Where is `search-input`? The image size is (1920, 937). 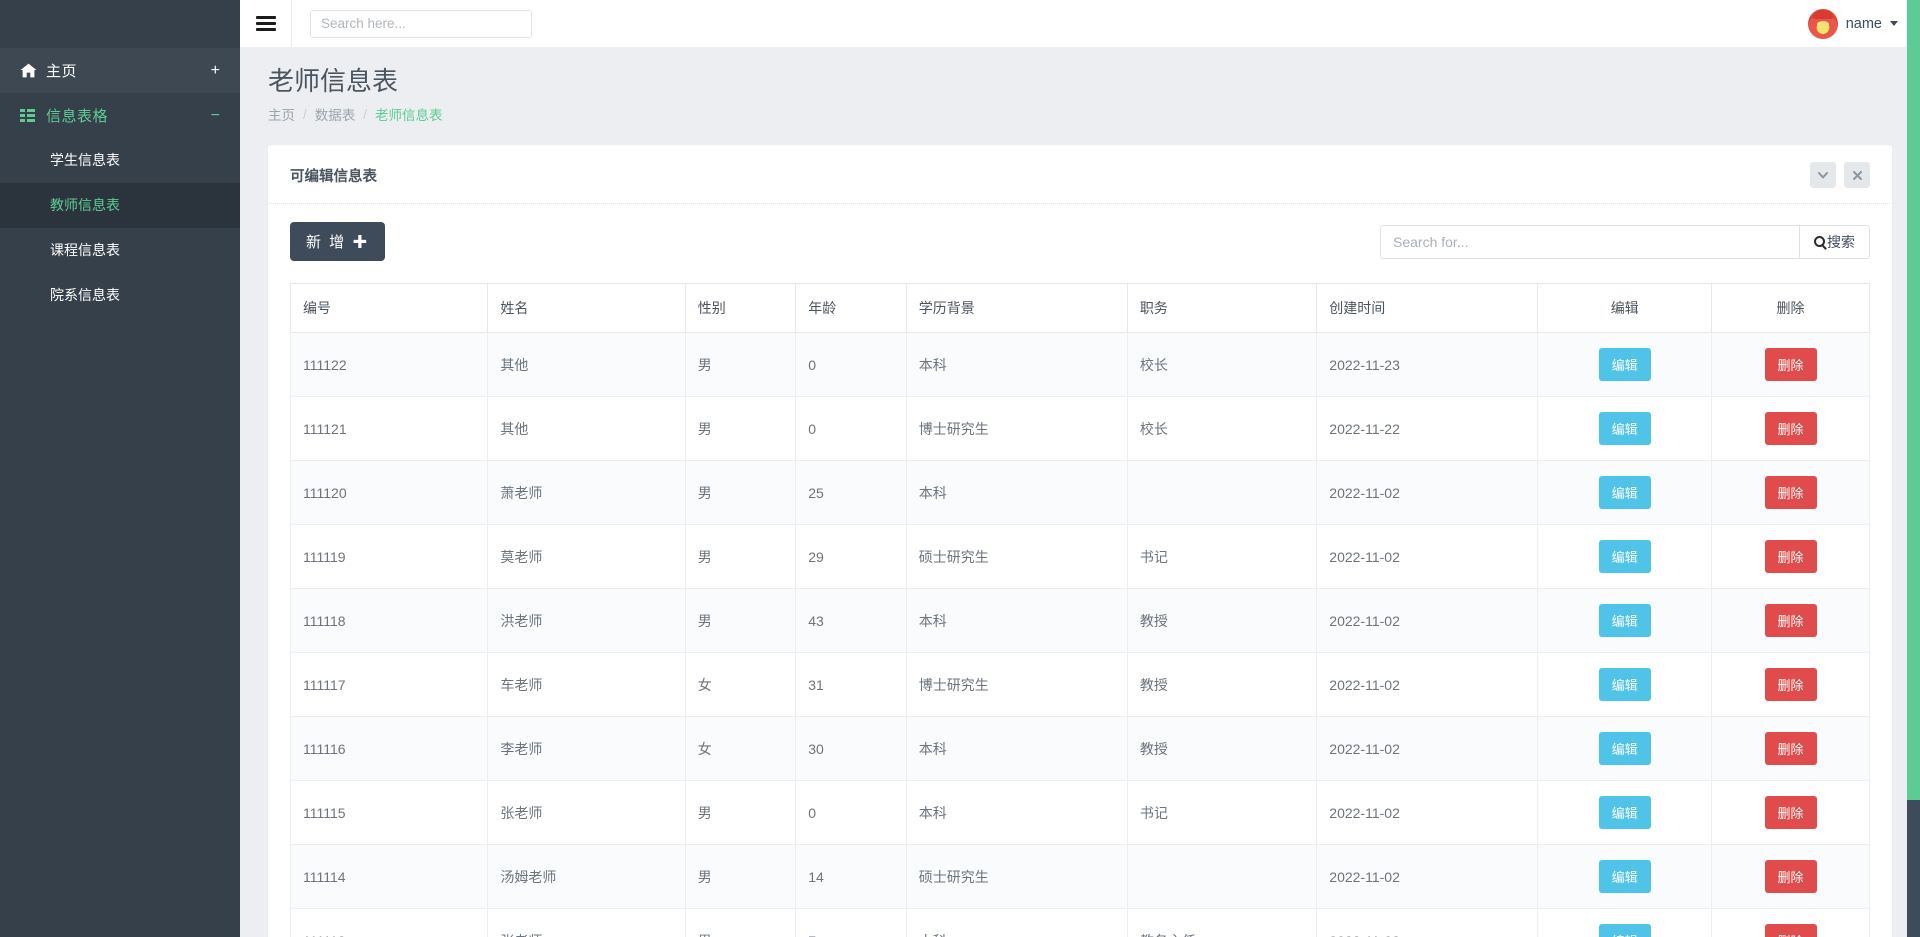 search-input is located at coordinates (421, 23).